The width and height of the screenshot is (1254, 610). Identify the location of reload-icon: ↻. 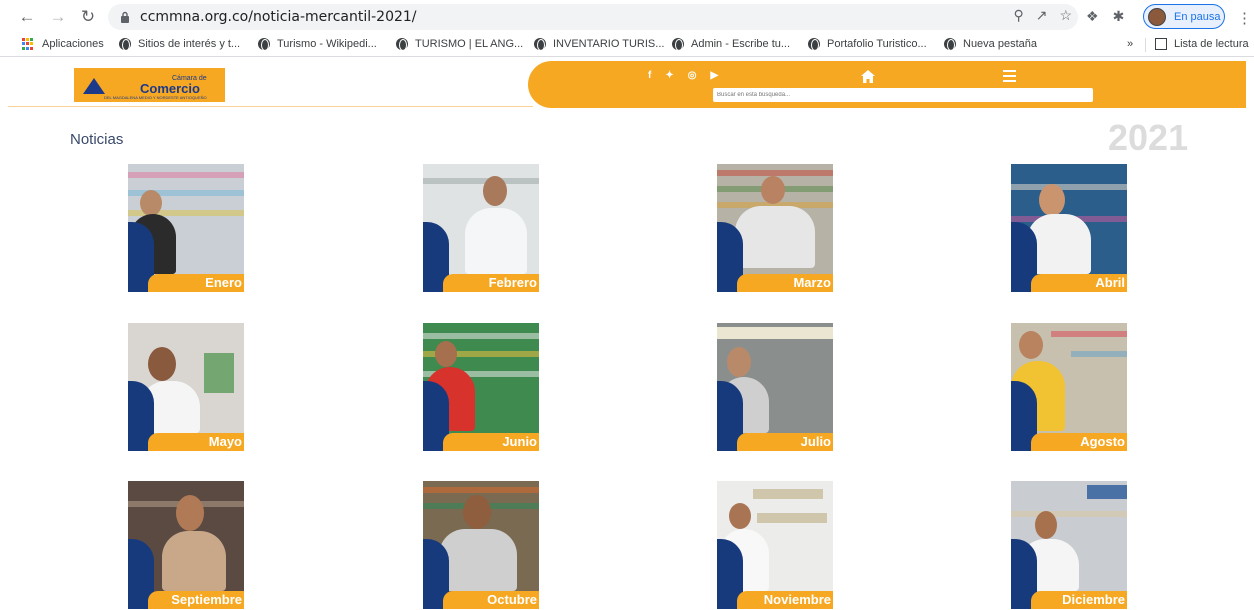
(88, 17).